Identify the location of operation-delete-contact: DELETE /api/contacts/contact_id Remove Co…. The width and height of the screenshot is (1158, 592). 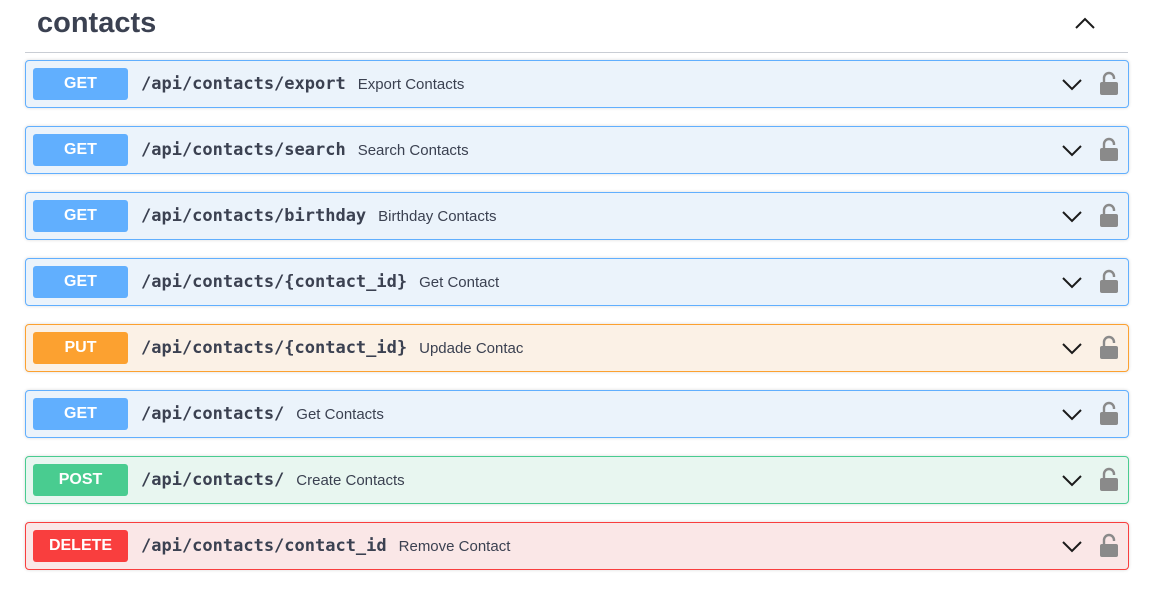
(577, 546).